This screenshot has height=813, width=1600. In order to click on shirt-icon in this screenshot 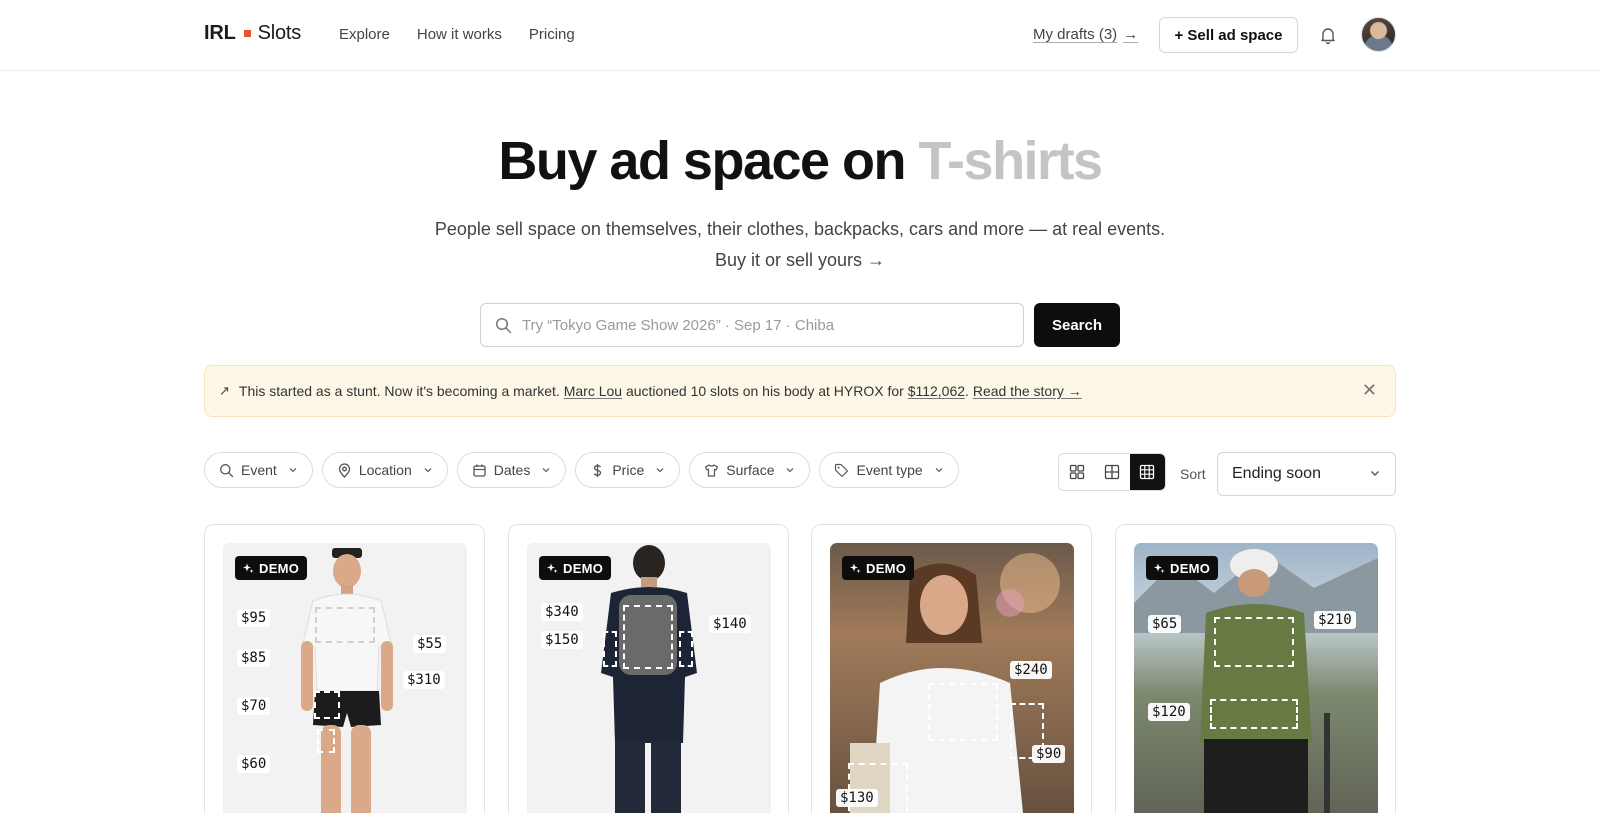, I will do `click(712, 470)`.